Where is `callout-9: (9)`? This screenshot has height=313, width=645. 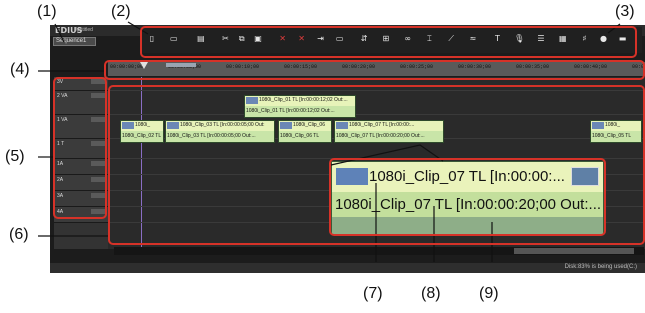
callout-9: (9) is located at coordinates (489, 293).